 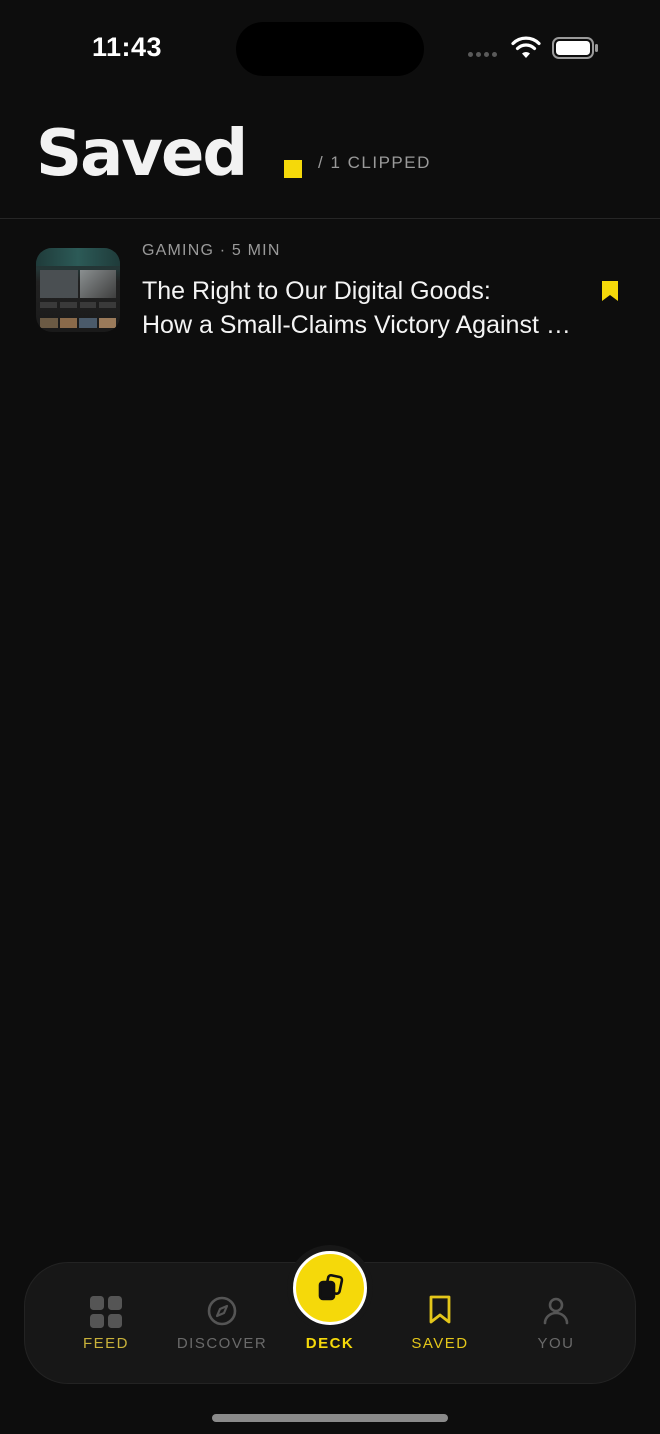 What do you see at coordinates (556, 1343) in the screenshot?
I see `tab-you-label: YOU` at bounding box center [556, 1343].